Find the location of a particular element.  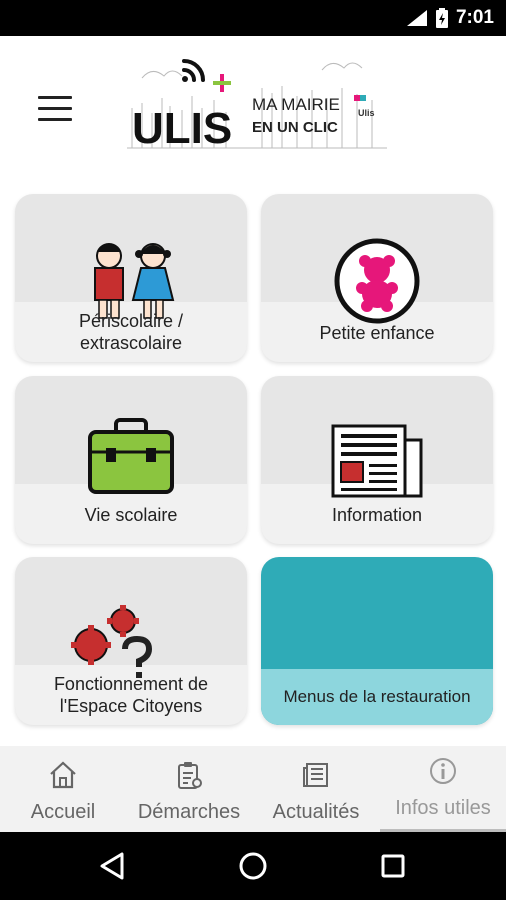

logo-small-mark: Ulis is located at coordinates (366, 113).